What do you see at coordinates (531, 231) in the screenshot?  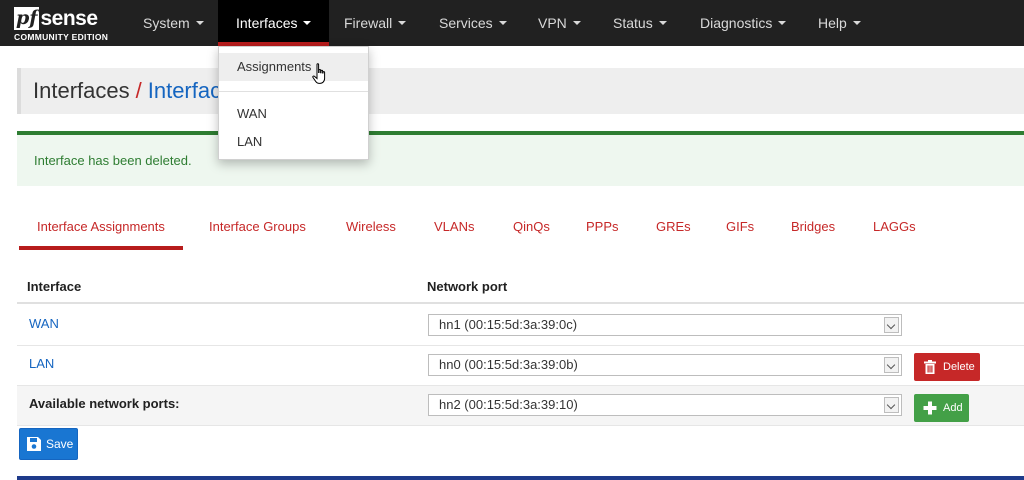 I see `tab-qinqs: QinQs` at bounding box center [531, 231].